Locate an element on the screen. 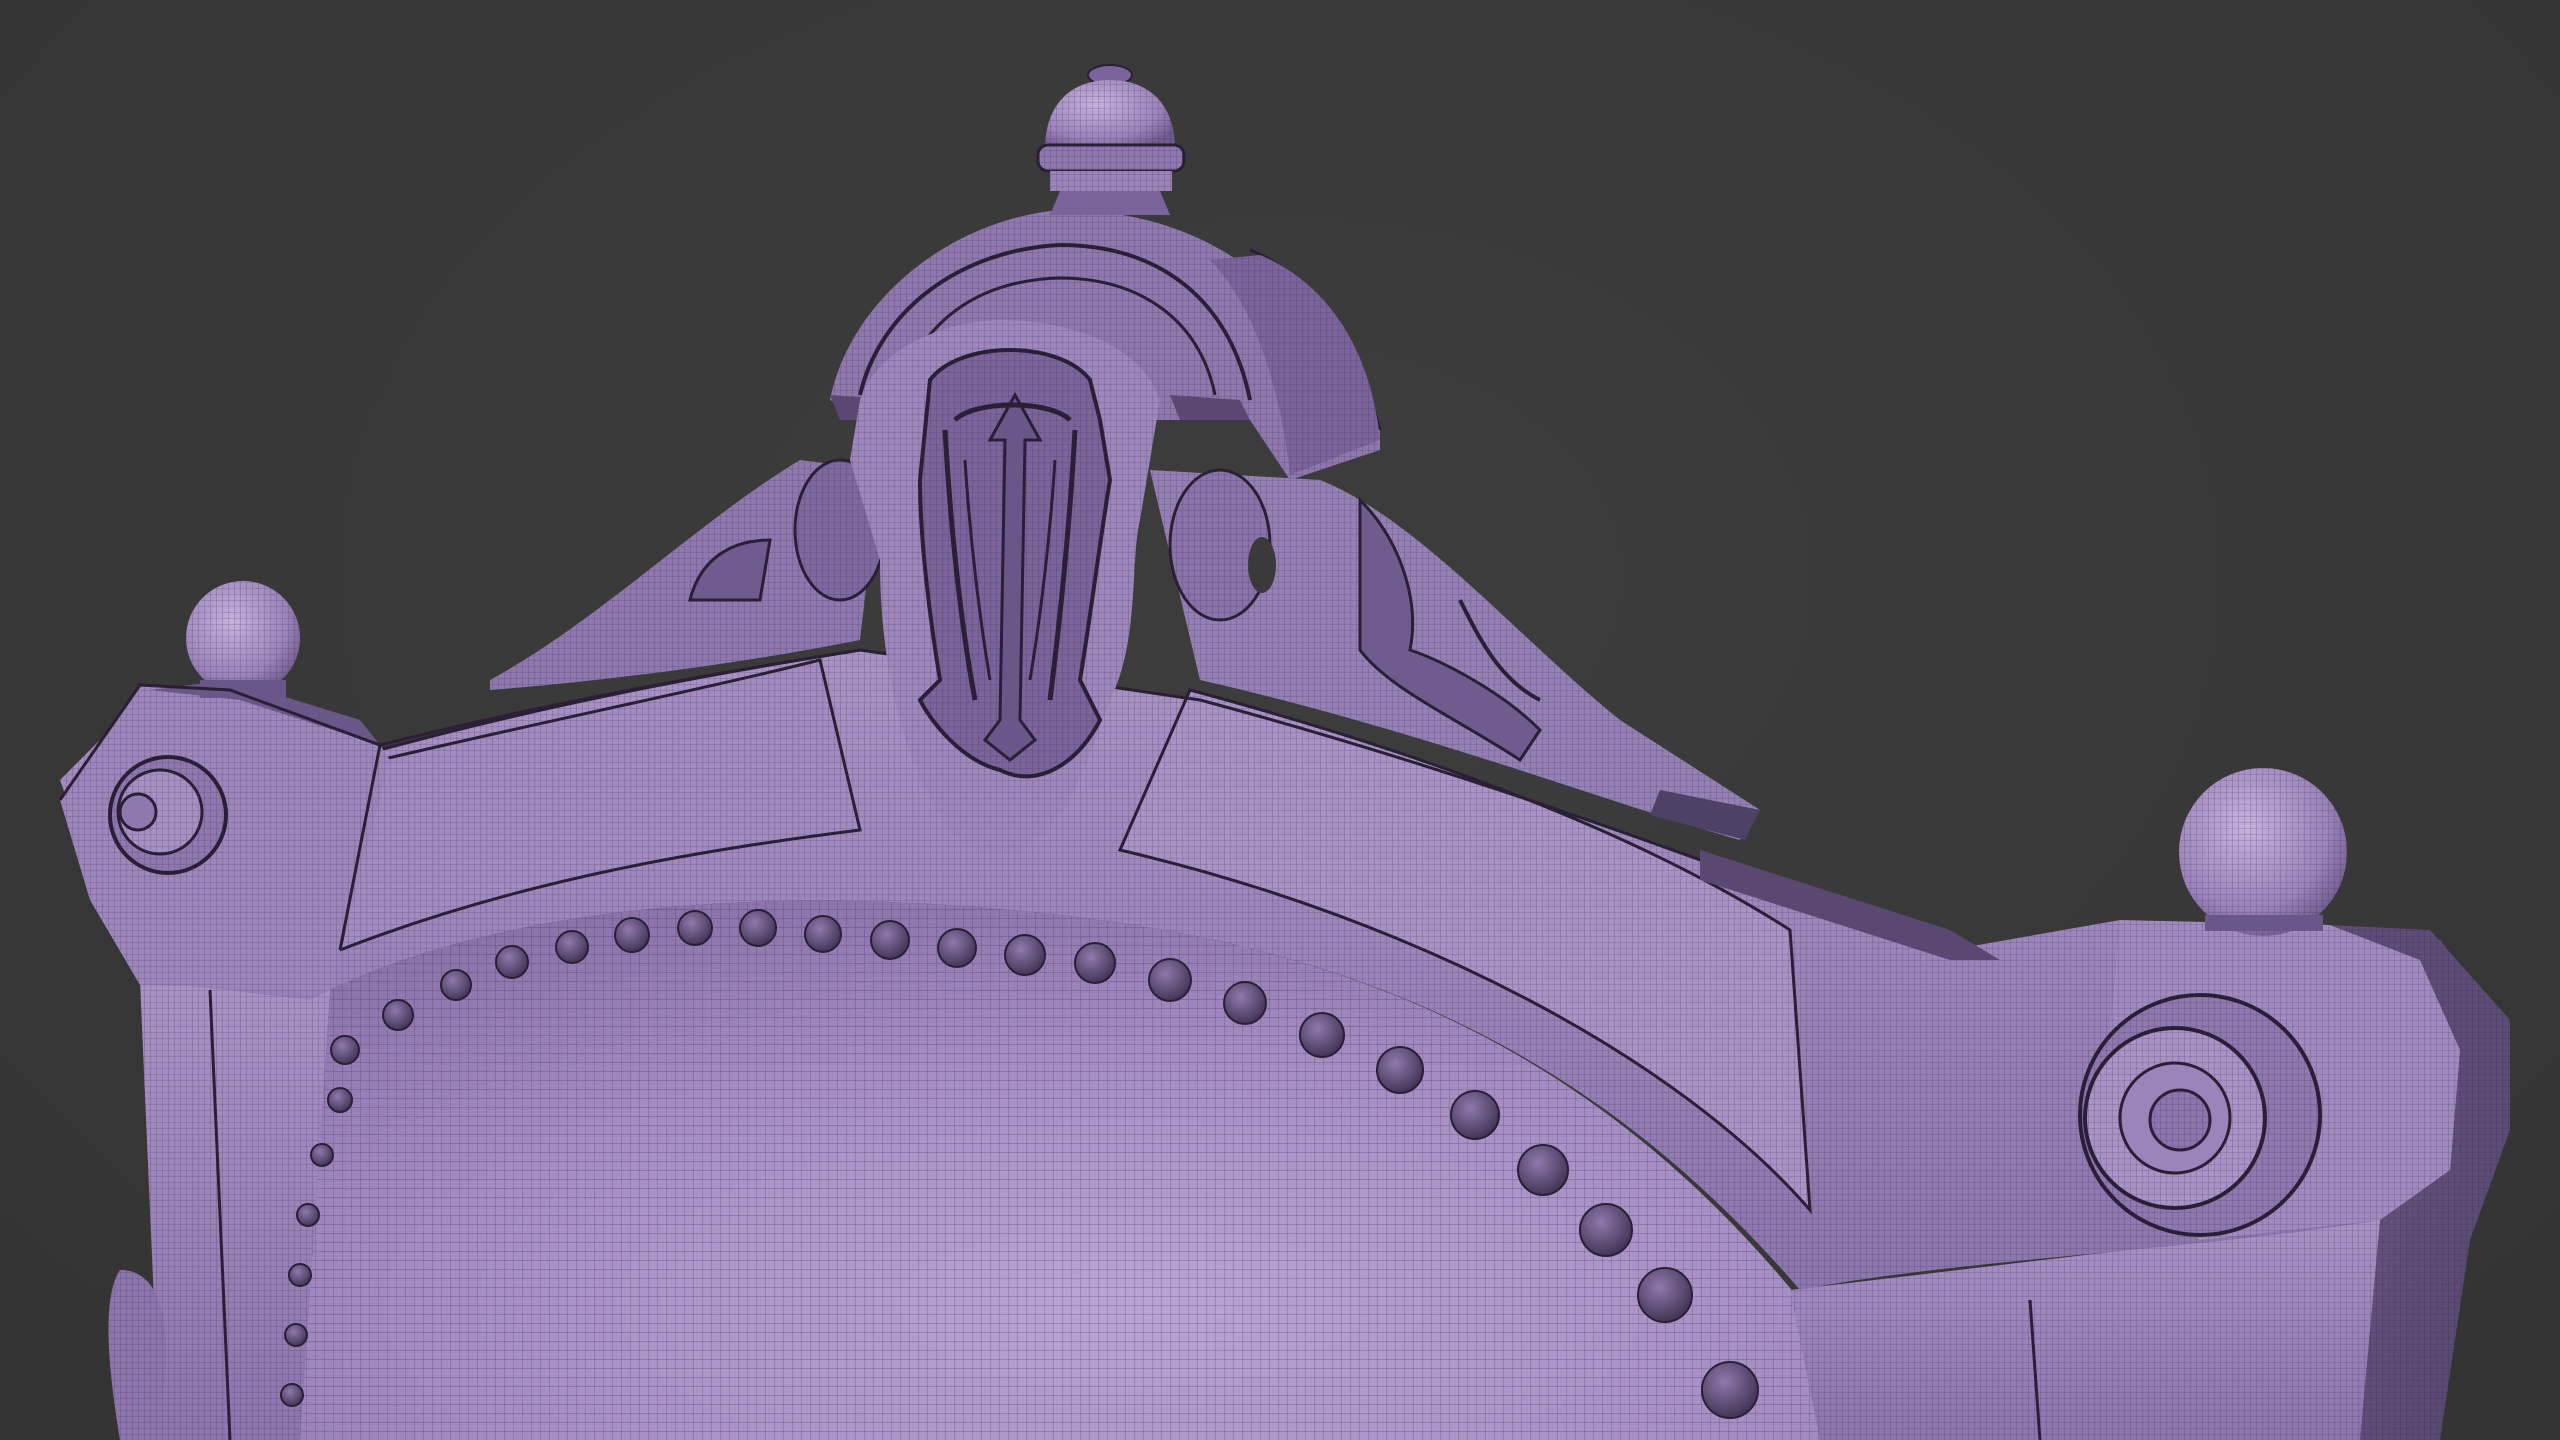 This screenshot has height=1440, width=2560. top-finial is located at coordinates (1111, 139).